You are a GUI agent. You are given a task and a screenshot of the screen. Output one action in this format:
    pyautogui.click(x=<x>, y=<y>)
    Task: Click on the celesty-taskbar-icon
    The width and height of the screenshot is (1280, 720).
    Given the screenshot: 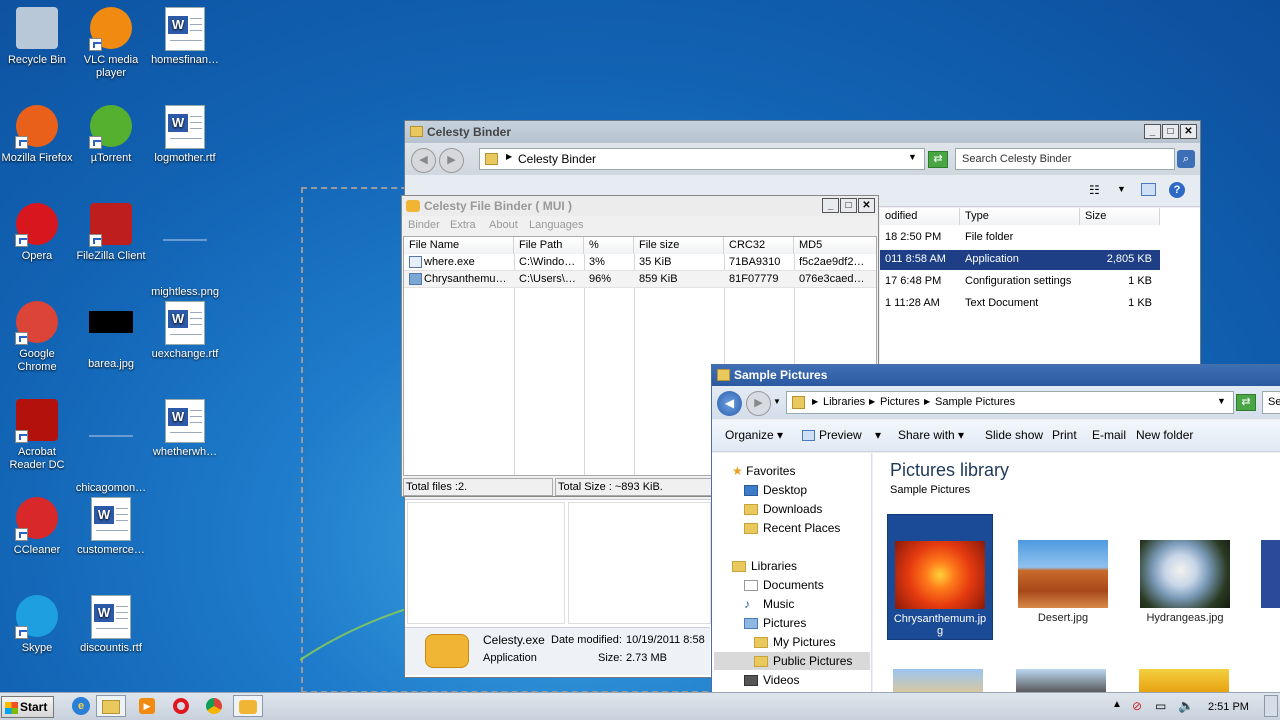 What is the action you would take?
    pyautogui.click(x=248, y=706)
    